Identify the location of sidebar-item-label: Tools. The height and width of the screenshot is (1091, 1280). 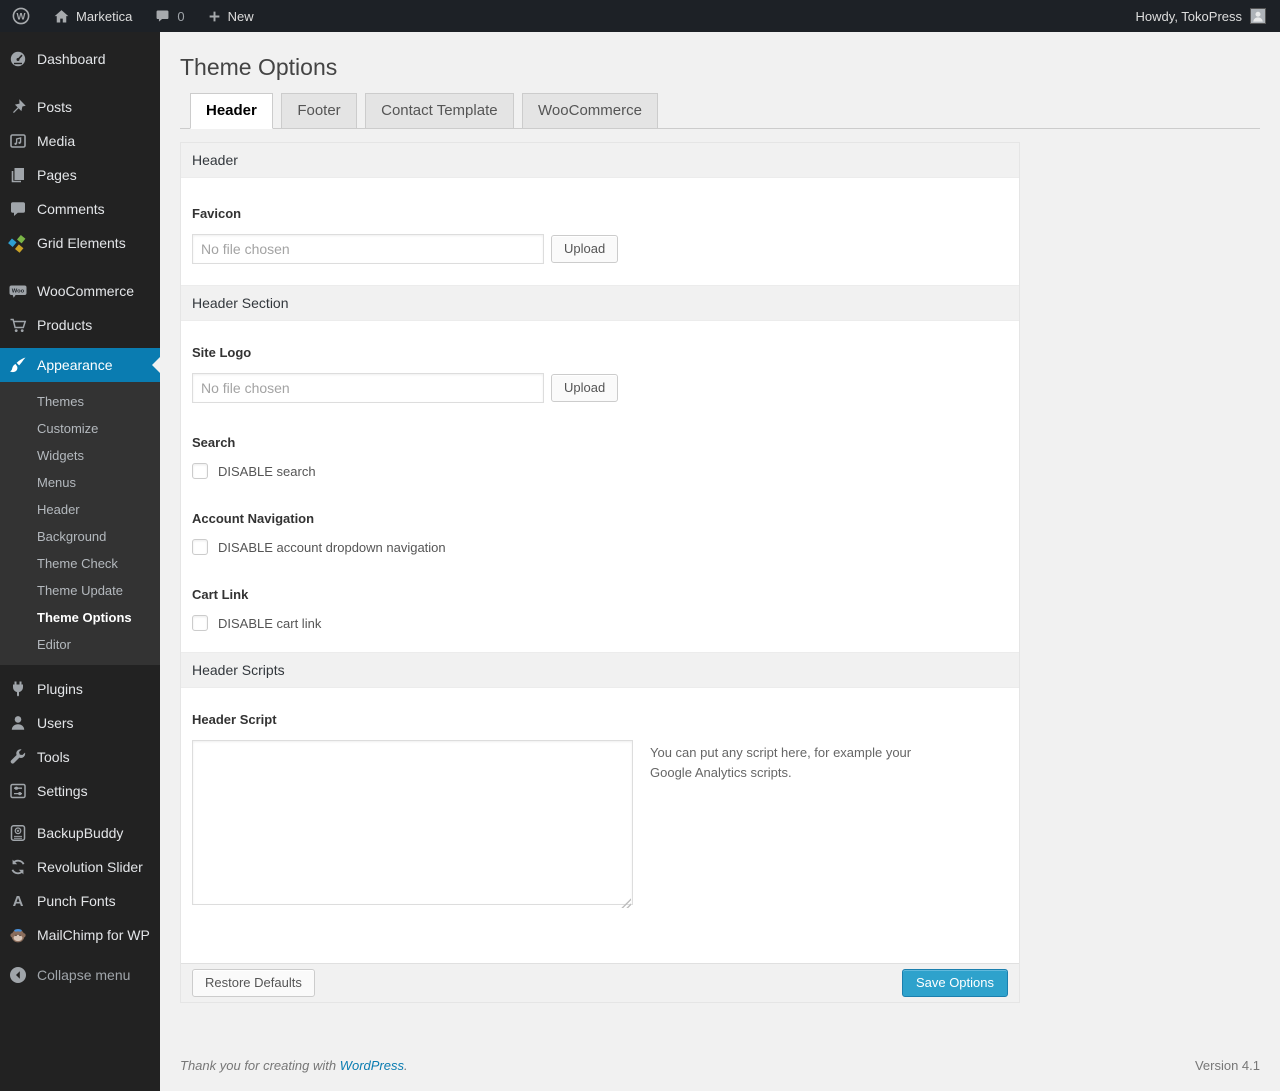
(53, 757).